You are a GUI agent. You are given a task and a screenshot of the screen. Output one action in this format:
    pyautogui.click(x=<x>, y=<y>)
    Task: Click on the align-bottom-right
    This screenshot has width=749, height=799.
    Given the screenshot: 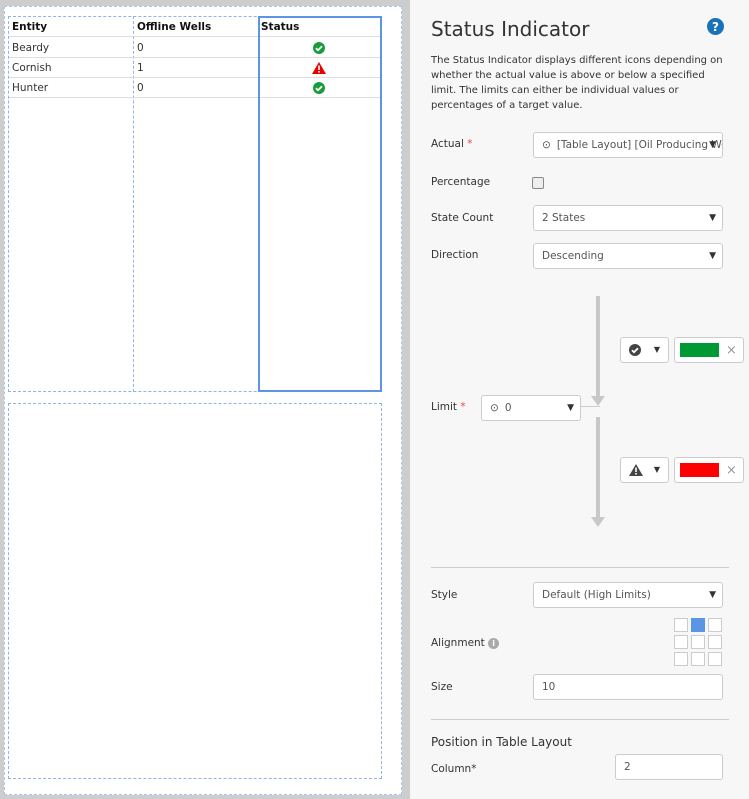 What is the action you would take?
    pyautogui.click(x=715, y=659)
    